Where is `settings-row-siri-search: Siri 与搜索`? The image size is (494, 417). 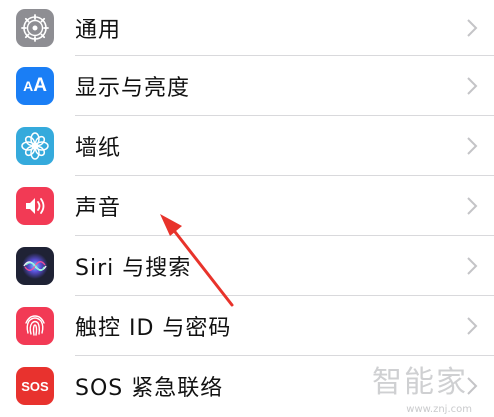 settings-row-siri-search: Siri 与搜索 is located at coordinates (247, 266).